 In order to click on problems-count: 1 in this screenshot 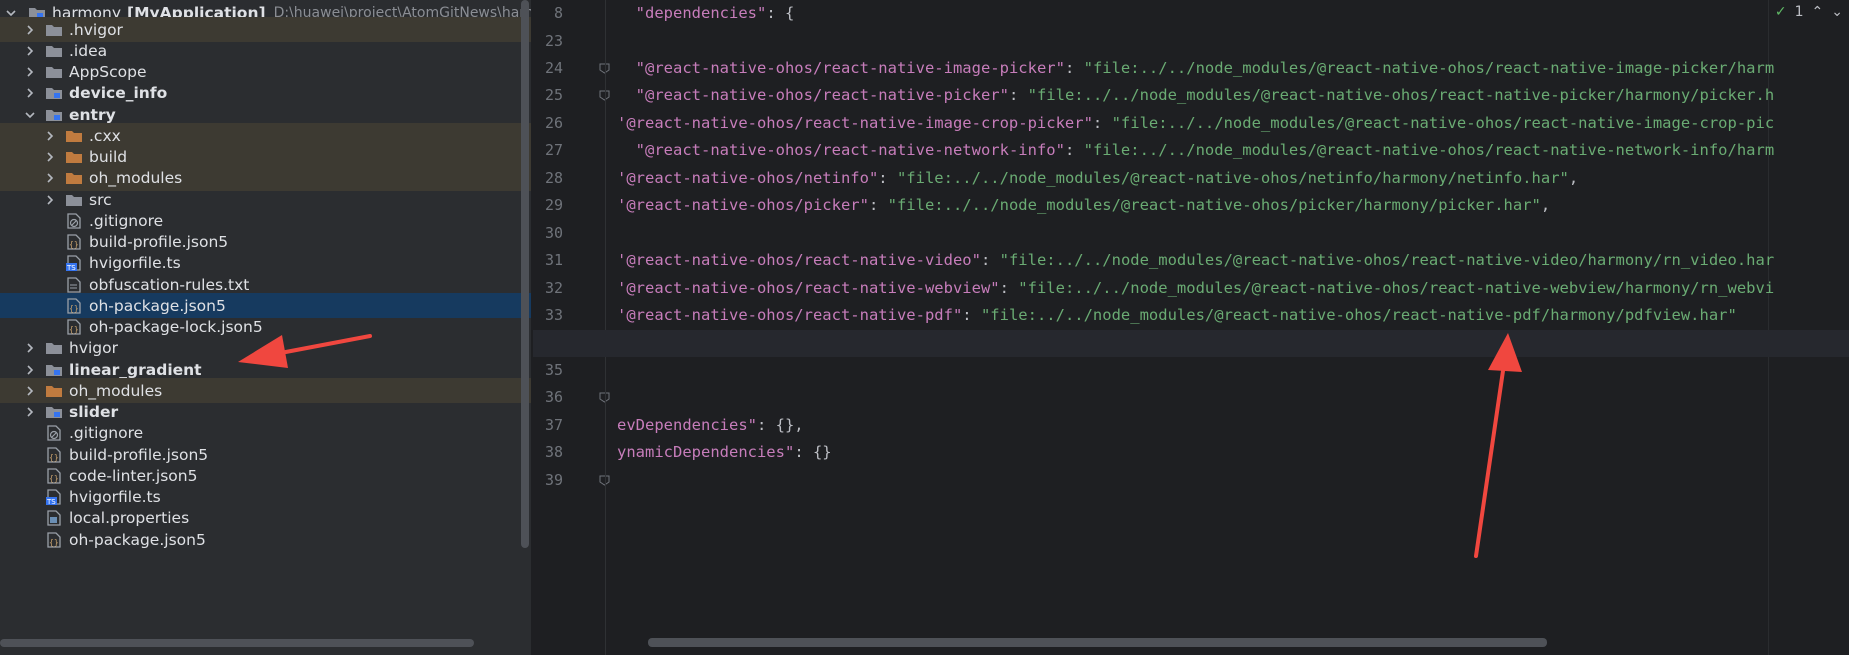, I will do `click(1799, 12)`.